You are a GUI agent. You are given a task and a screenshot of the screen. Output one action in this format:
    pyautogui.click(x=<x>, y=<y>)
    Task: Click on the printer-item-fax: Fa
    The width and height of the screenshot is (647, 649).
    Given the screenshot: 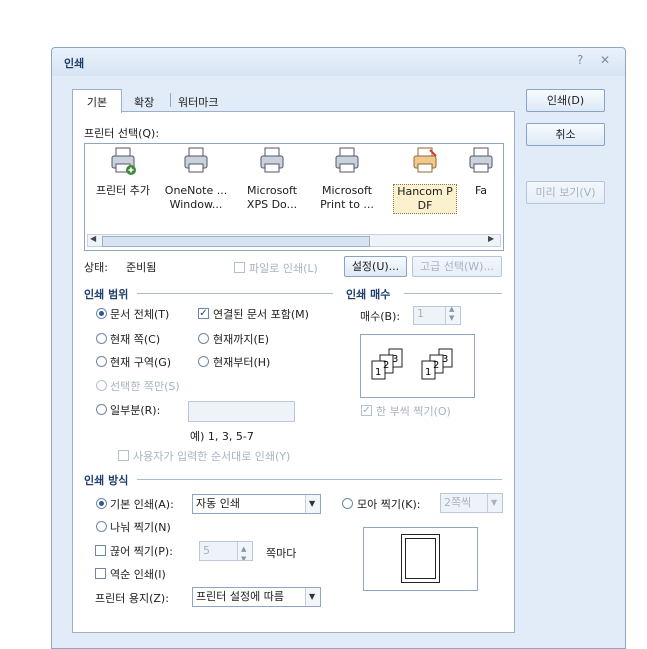 What is the action you would take?
    pyautogui.click(x=481, y=172)
    